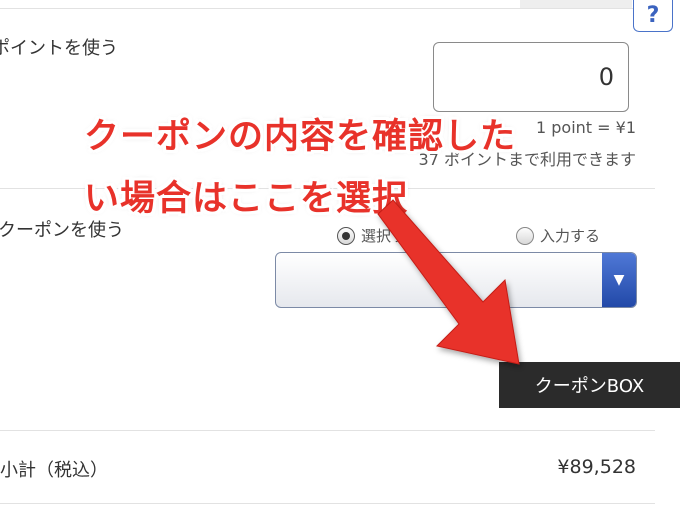 This screenshot has height=528, width=680. I want to click on annotation-line-2: い場合はここを選択, so click(246, 199).